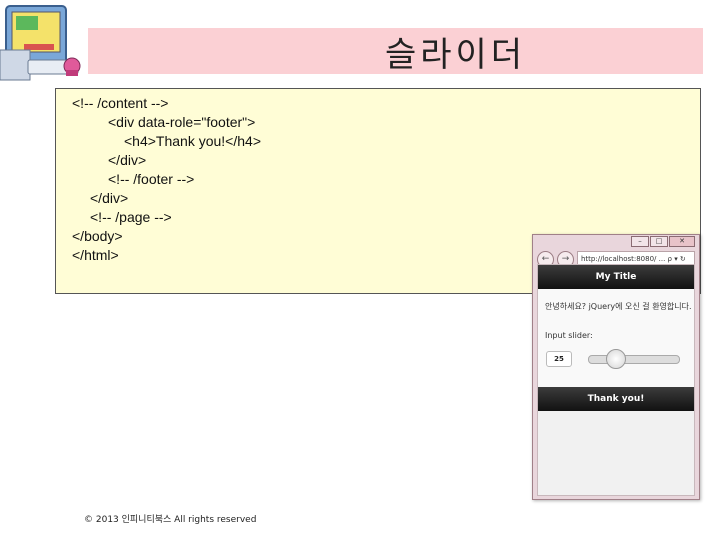  I want to click on code-line: <!-- /page -->, so click(131, 217).